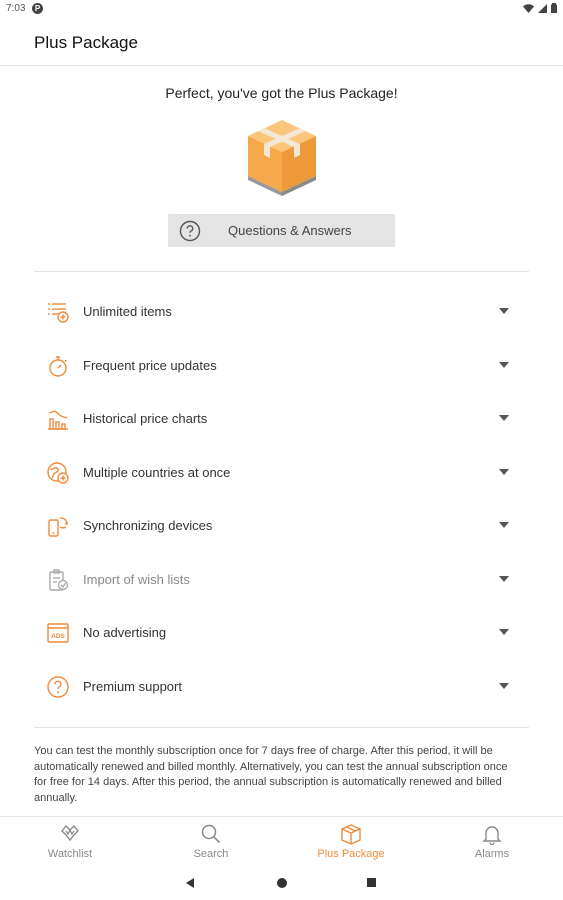  What do you see at coordinates (70, 854) in the screenshot?
I see `nav-label: Watchlist` at bounding box center [70, 854].